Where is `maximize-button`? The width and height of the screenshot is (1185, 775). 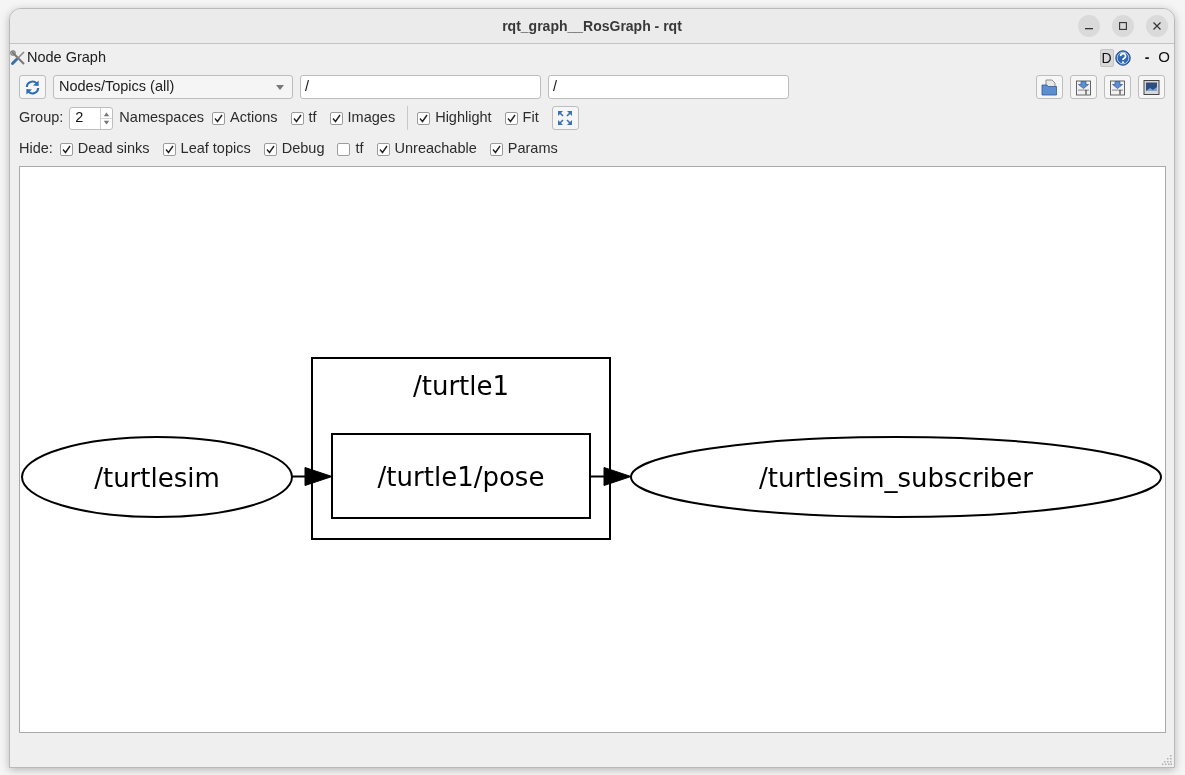
maximize-button is located at coordinates (1123, 26).